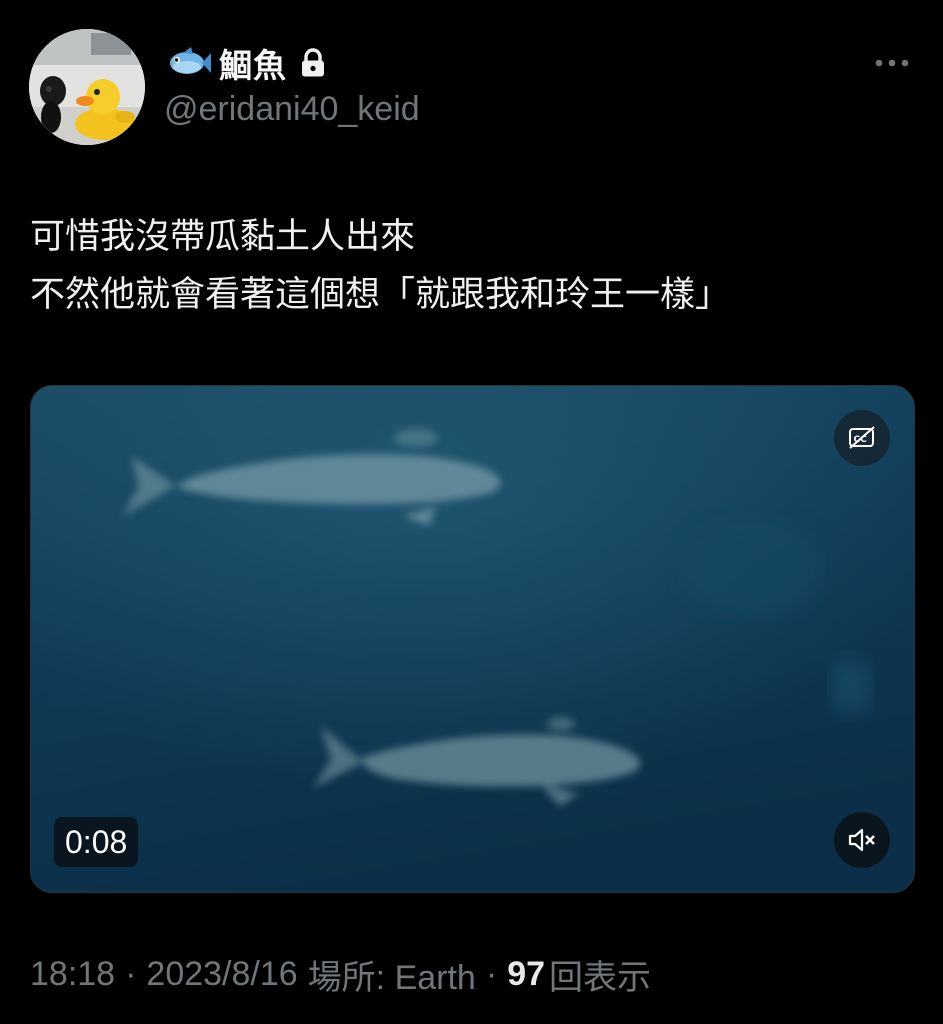 The image size is (943, 1024). I want to click on captions-off-icon: CC, so click(862, 437).